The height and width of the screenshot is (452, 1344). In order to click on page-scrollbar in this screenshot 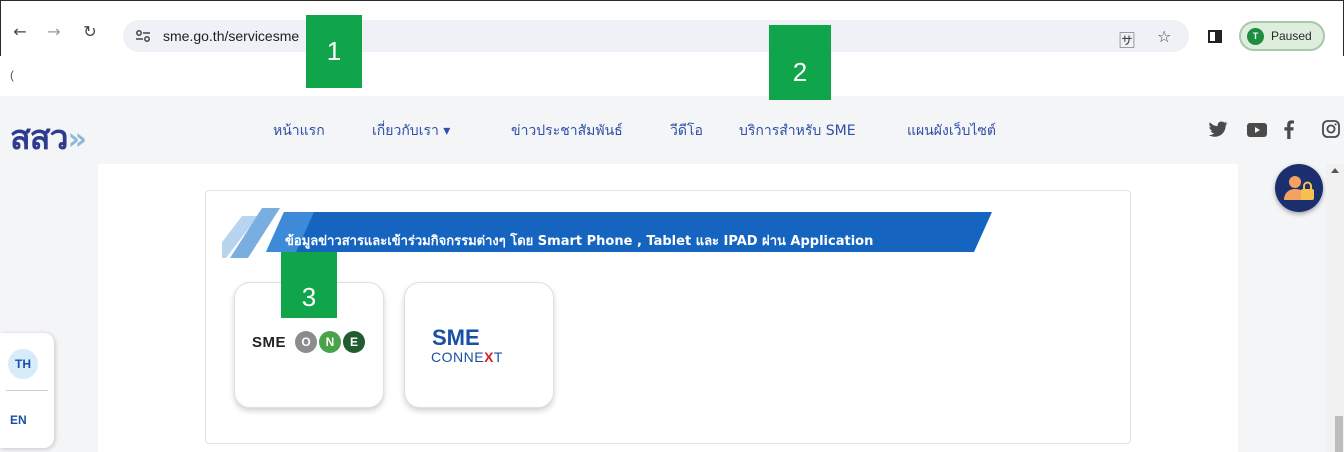, I will do `click(1335, 308)`.